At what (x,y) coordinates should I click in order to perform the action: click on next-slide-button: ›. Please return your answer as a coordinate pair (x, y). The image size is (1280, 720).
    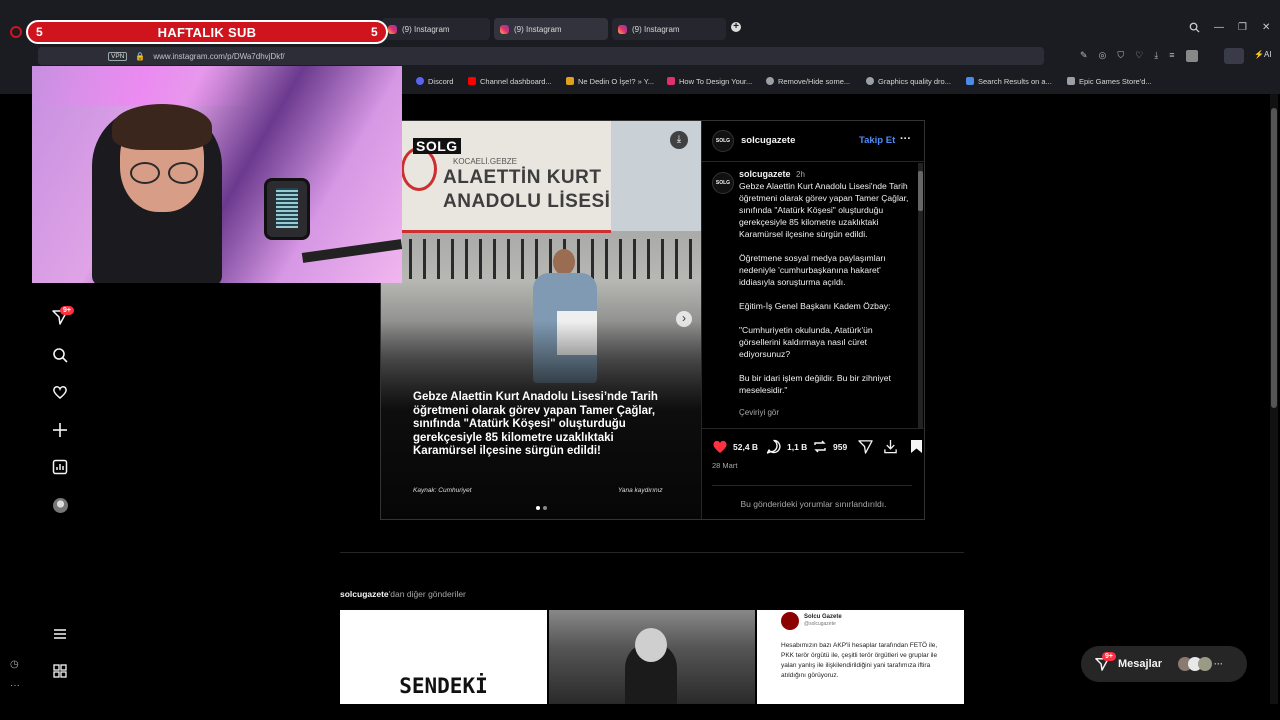
    Looking at the image, I should click on (684, 319).